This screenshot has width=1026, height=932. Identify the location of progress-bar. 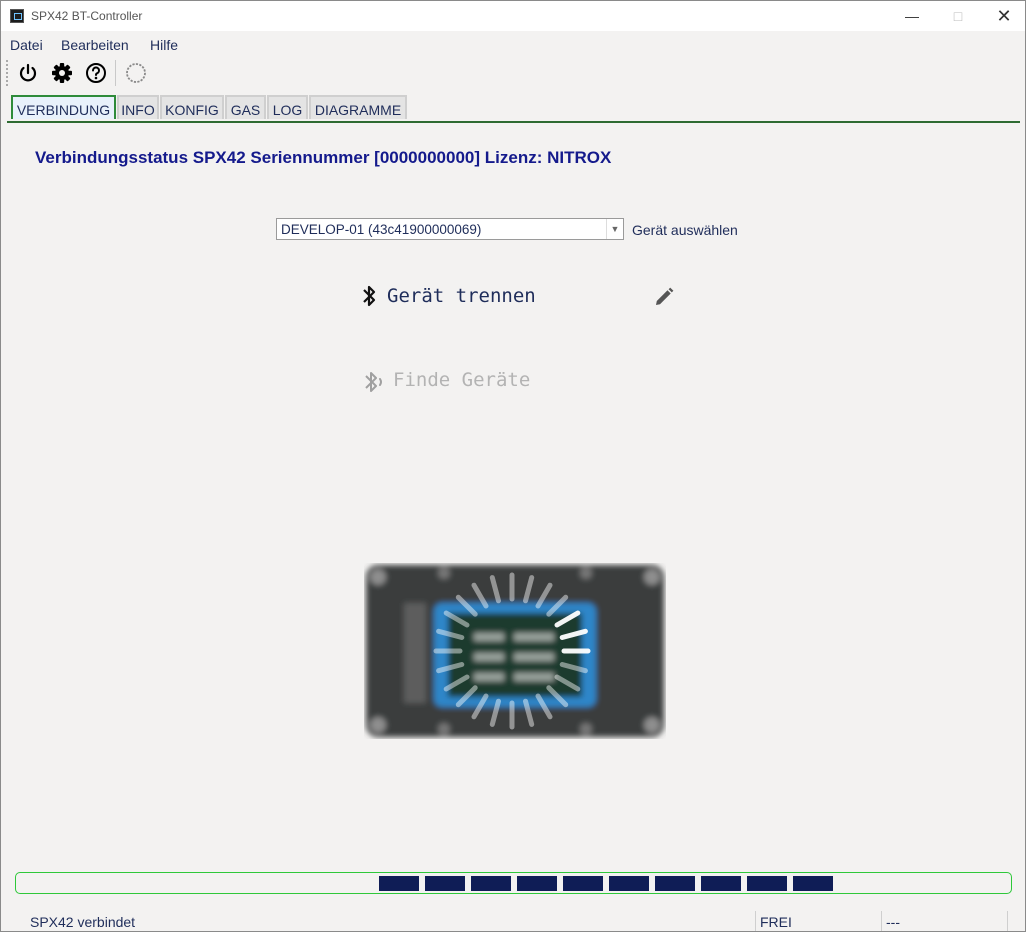
(513, 883).